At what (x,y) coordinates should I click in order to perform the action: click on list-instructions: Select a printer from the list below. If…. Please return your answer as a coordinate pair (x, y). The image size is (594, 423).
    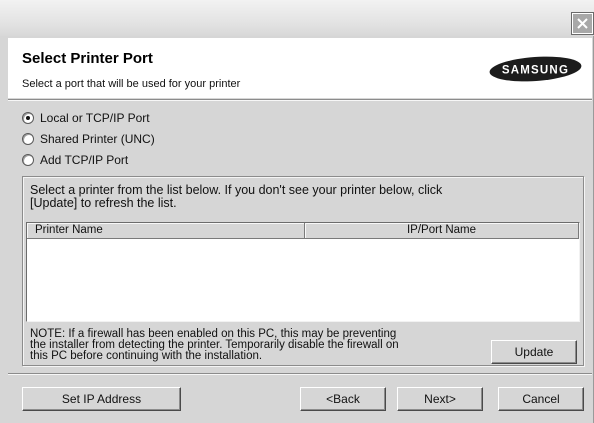
    Looking at the image, I should click on (236, 196).